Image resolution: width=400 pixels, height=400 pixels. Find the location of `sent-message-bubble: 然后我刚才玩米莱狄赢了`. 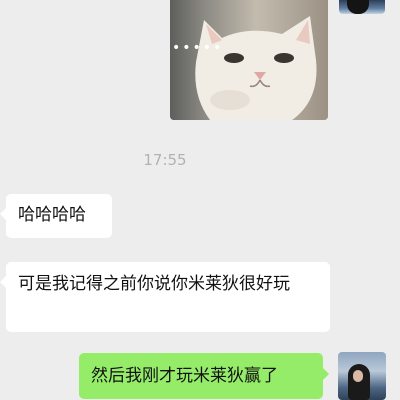

sent-message-bubble: 然后我刚才玩米莱狄赢了 is located at coordinates (204, 376).